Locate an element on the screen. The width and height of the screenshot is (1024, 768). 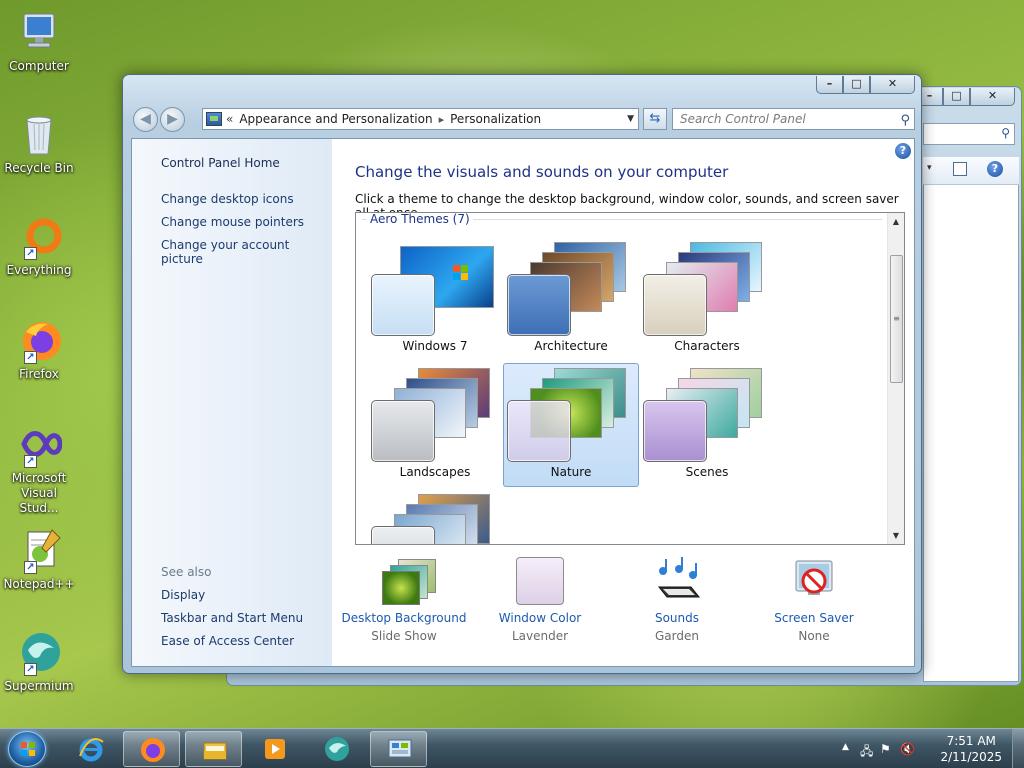
back-button: ◀ is located at coordinates (145, 119).